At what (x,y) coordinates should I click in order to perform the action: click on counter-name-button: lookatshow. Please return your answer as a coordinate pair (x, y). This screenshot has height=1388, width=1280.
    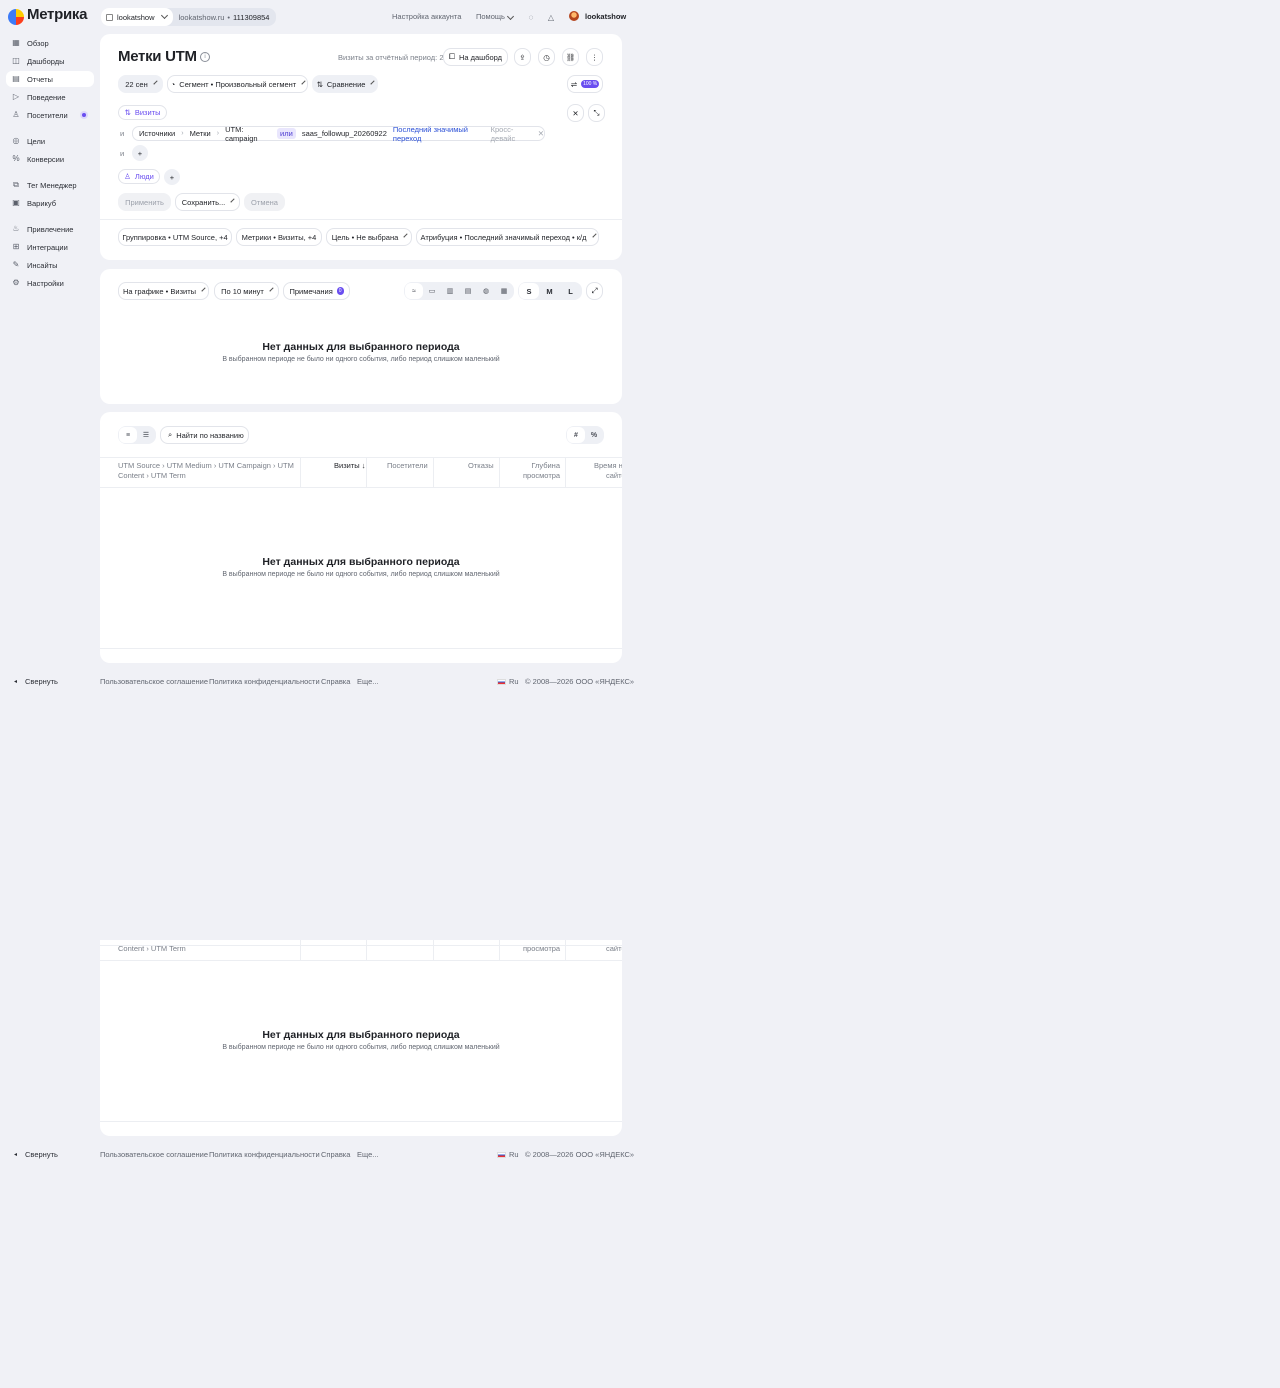
    Looking at the image, I should click on (137, 17).